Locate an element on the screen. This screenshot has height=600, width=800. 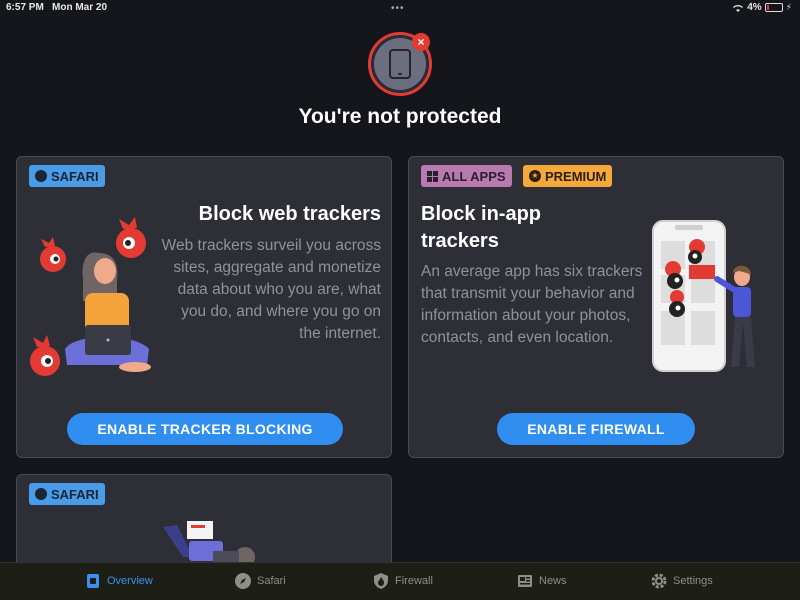
flame-shield-icon is located at coordinates (381, 581).